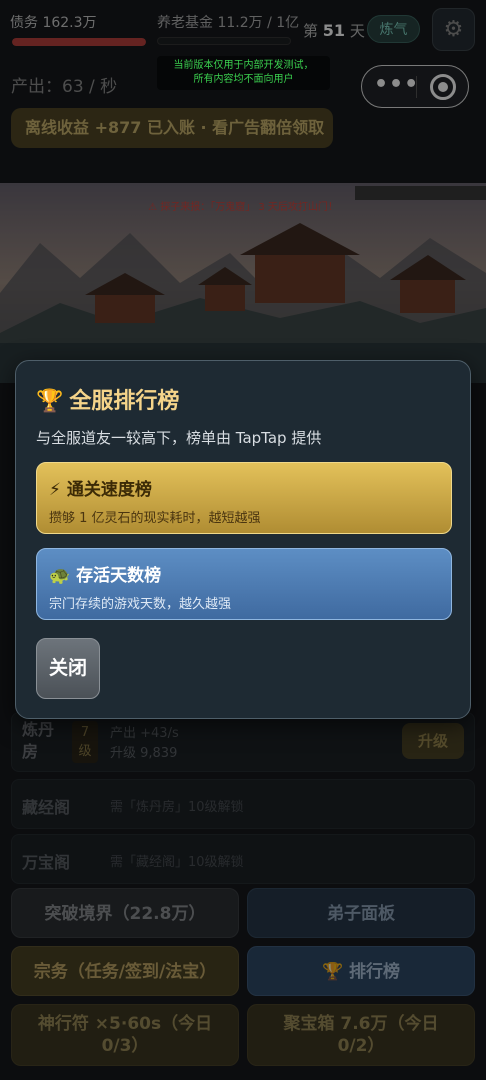 This screenshot has width=486, height=1080. What do you see at coordinates (105, 576) in the screenshot?
I see `card-title: 🐢 存活天数榜` at bounding box center [105, 576].